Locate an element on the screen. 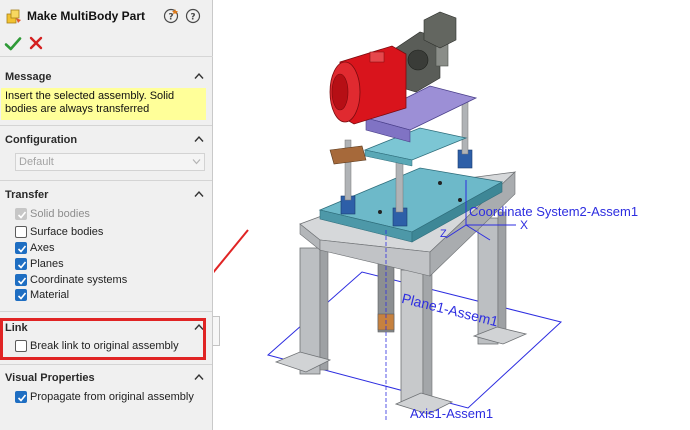 The height and width of the screenshot is (430, 690). visual-properties-section-title: Visual Properties is located at coordinates (50, 378).